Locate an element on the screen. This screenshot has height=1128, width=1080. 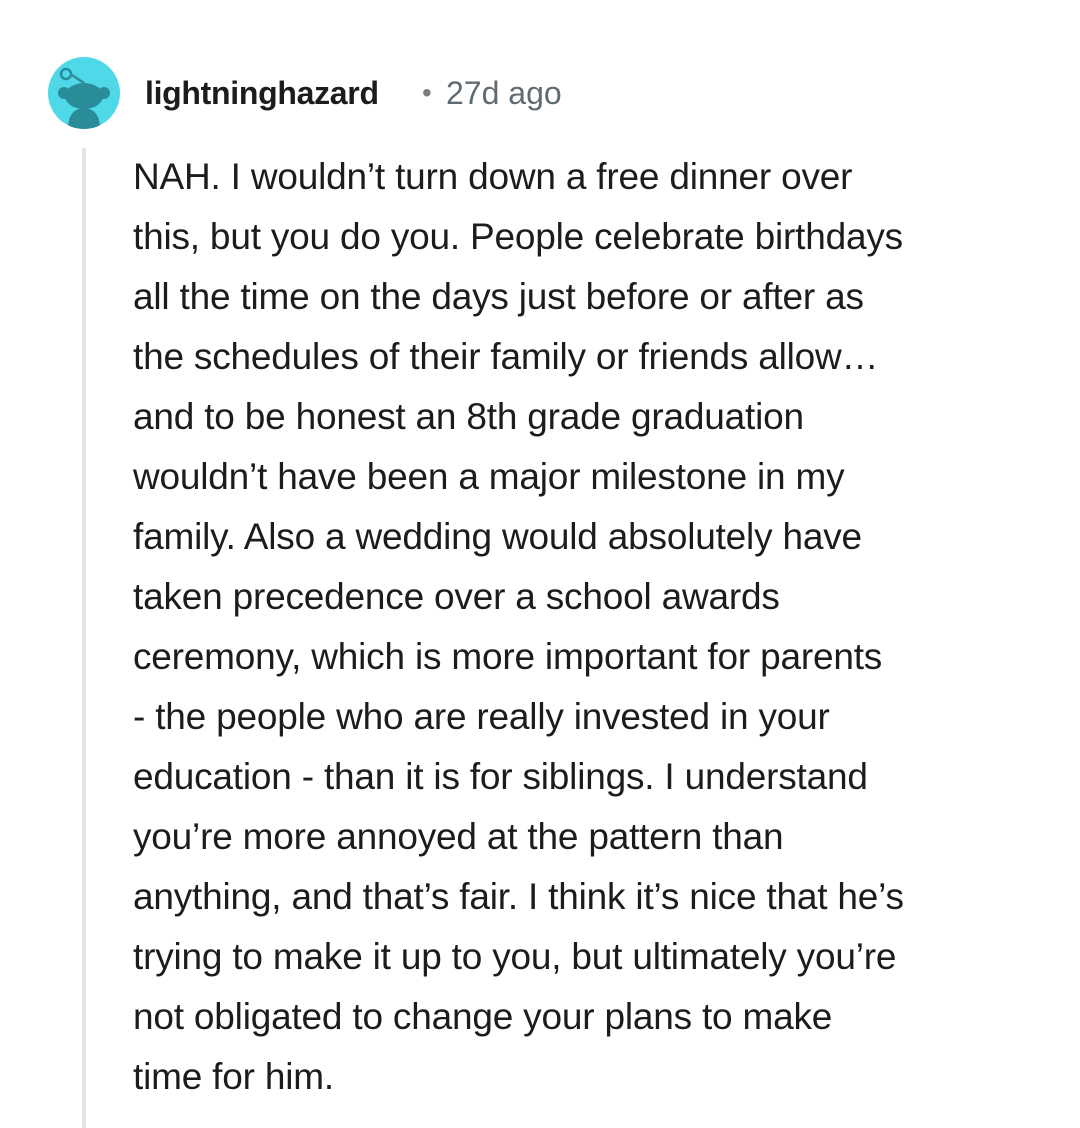
avatar is located at coordinates (84, 93).